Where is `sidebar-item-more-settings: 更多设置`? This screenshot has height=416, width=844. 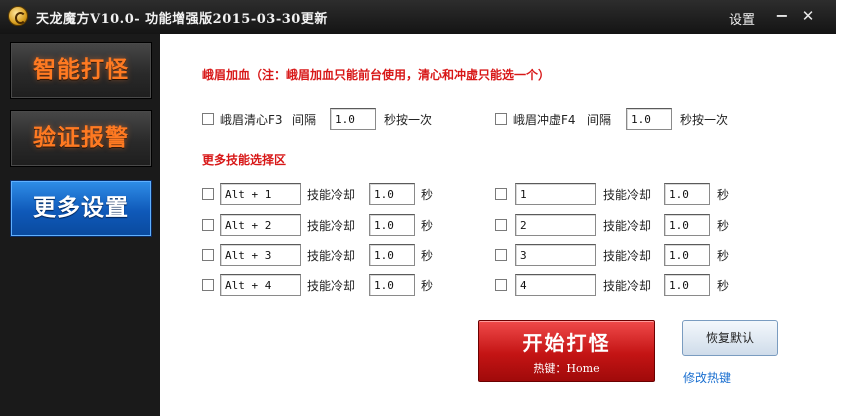
sidebar-item-more-settings: 更多设置 is located at coordinates (81, 208).